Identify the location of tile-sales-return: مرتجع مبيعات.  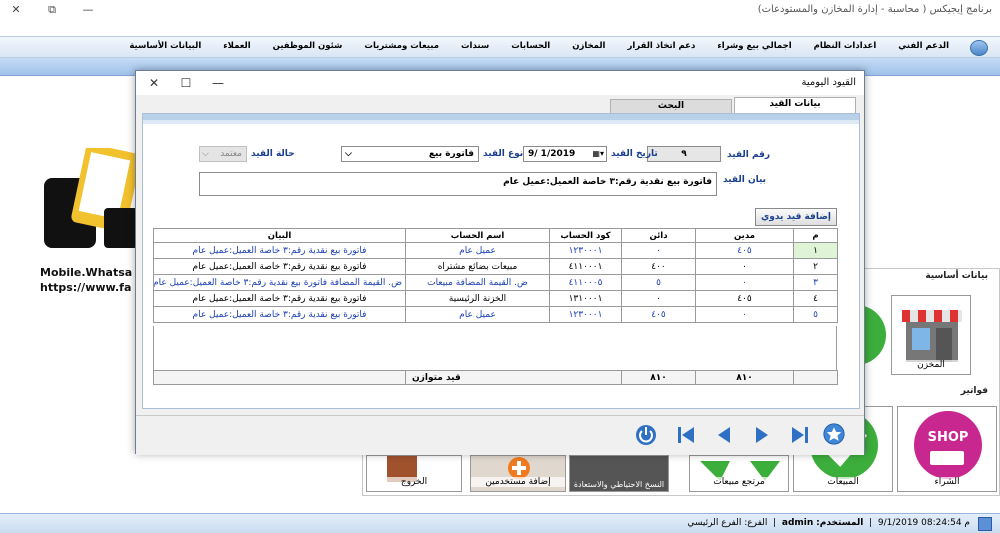
(739, 473).